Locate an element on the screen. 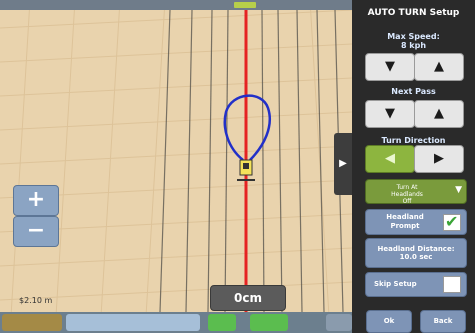  next-pass-decrease-button: ▼ is located at coordinates (390, 114).